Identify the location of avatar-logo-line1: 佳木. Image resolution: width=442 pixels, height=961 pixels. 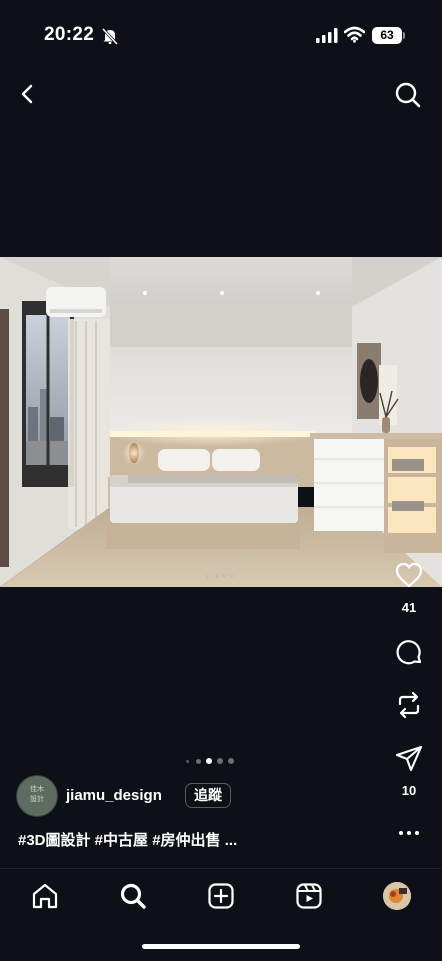
(37, 789).